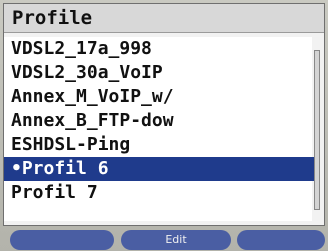 Image resolution: width=328 pixels, height=251 pixels. What do you see at coordinates (159, 145) in the screenshot?
I see `profile-item: ESHDSL-Ping` at bounding box center [159, 145].